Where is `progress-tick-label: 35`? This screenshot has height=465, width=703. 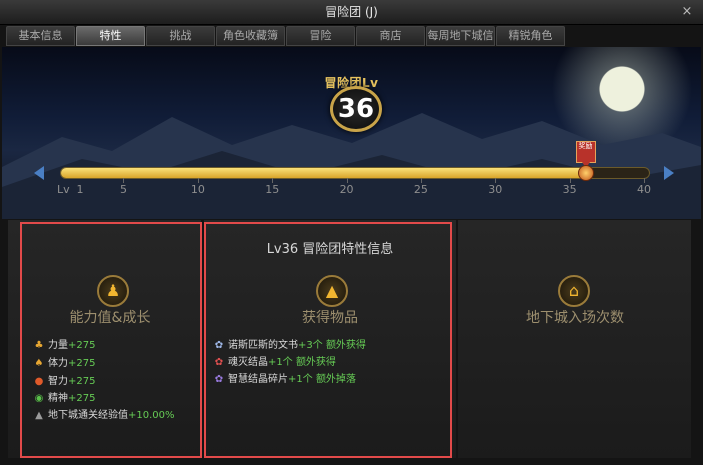
progress-tick-label: 35 is located at coordinates (569, 189).